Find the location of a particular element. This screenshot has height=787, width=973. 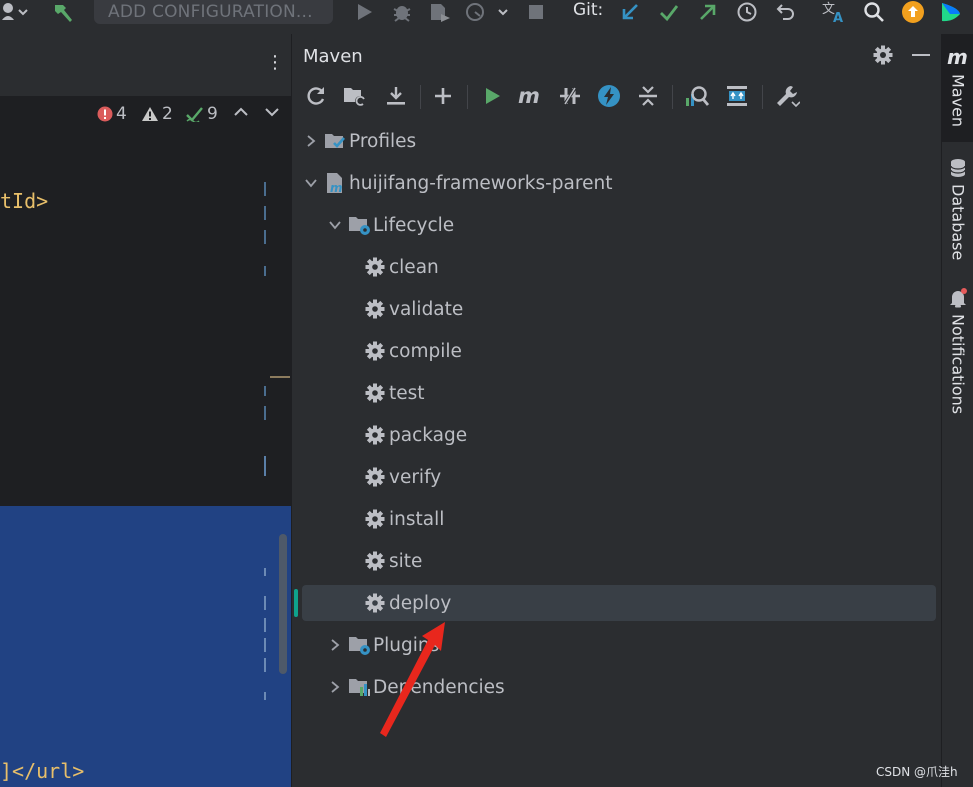

warning-count: 2 is located at coordinates (157, 114).